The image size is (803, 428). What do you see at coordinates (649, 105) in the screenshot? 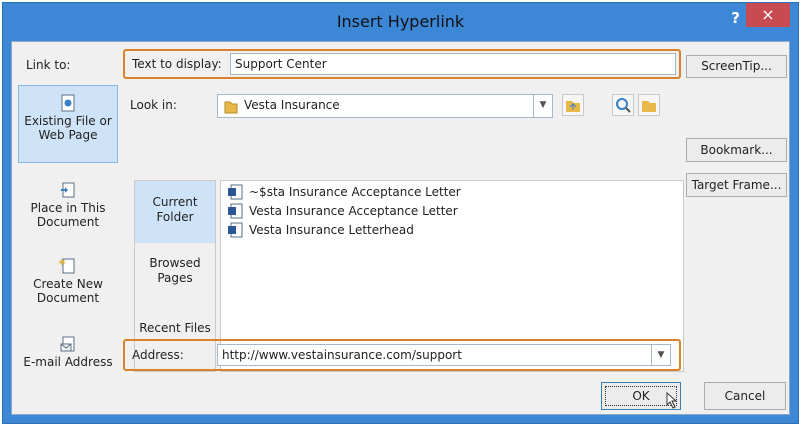
I see `browse-file-icon` at bounding box center [649, 105].